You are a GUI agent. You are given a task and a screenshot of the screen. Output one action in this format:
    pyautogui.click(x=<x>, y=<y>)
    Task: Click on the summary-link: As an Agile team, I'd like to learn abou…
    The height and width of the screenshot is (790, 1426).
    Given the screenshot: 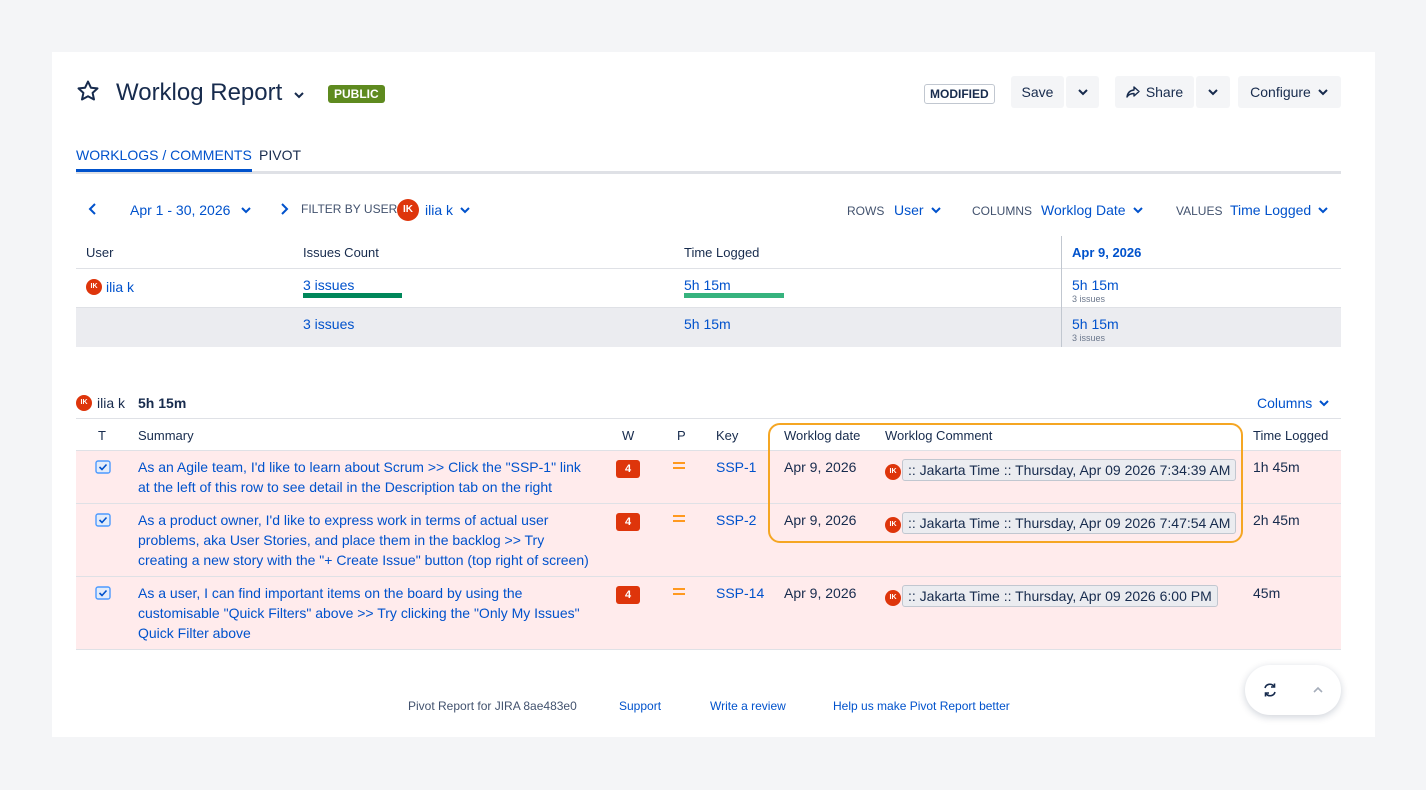 What is the action you would take?
    pyautogui.click(x=373, y=477)
    